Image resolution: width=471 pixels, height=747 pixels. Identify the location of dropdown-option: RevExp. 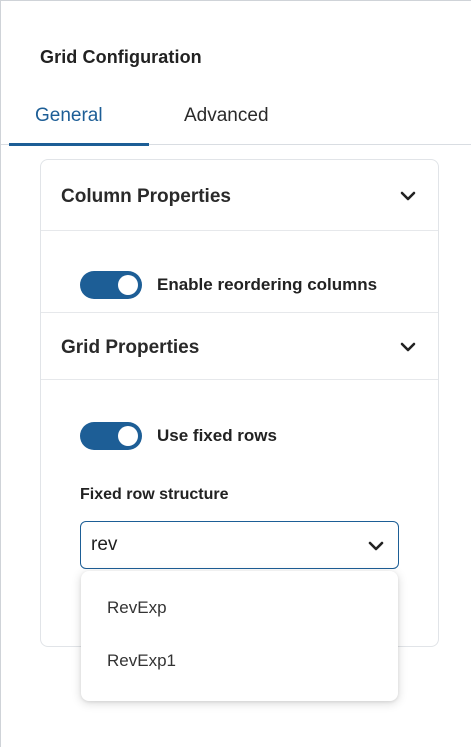
(137, 608).